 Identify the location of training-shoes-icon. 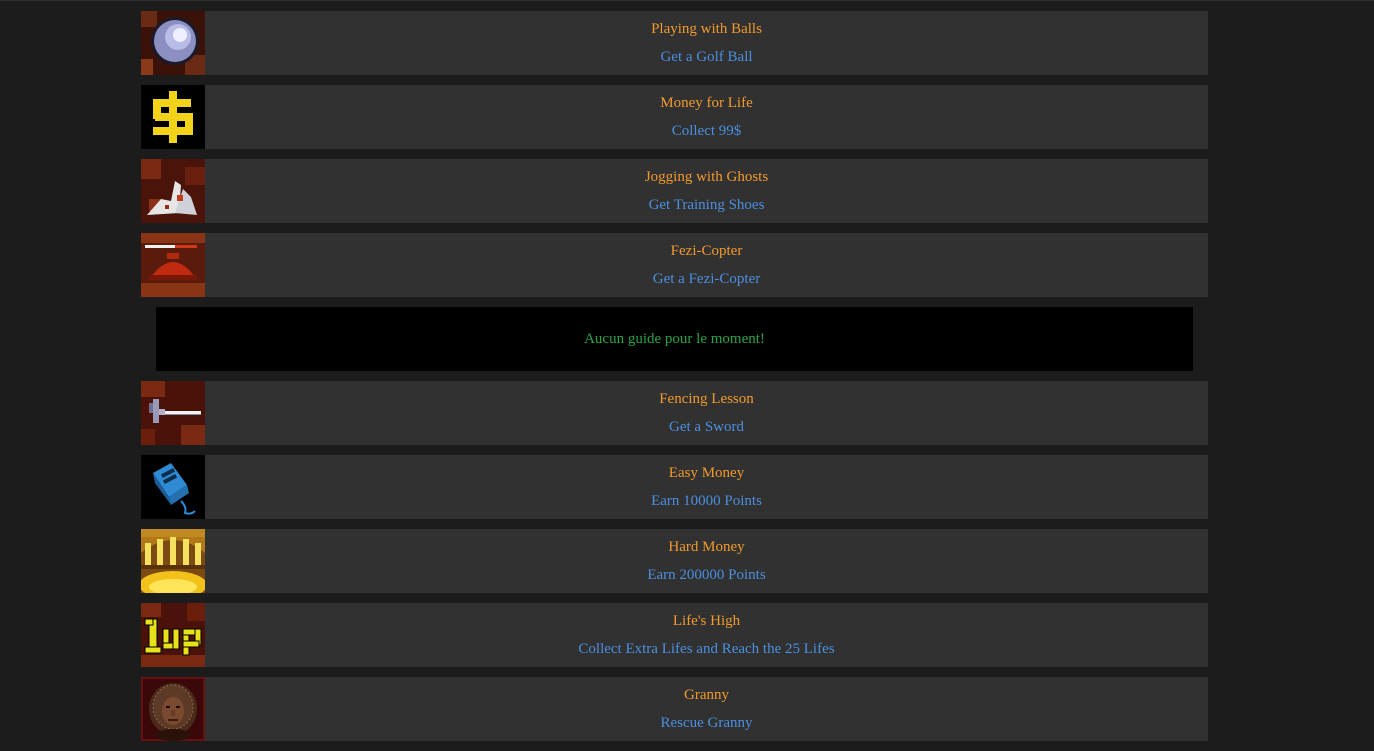
(173, 191).